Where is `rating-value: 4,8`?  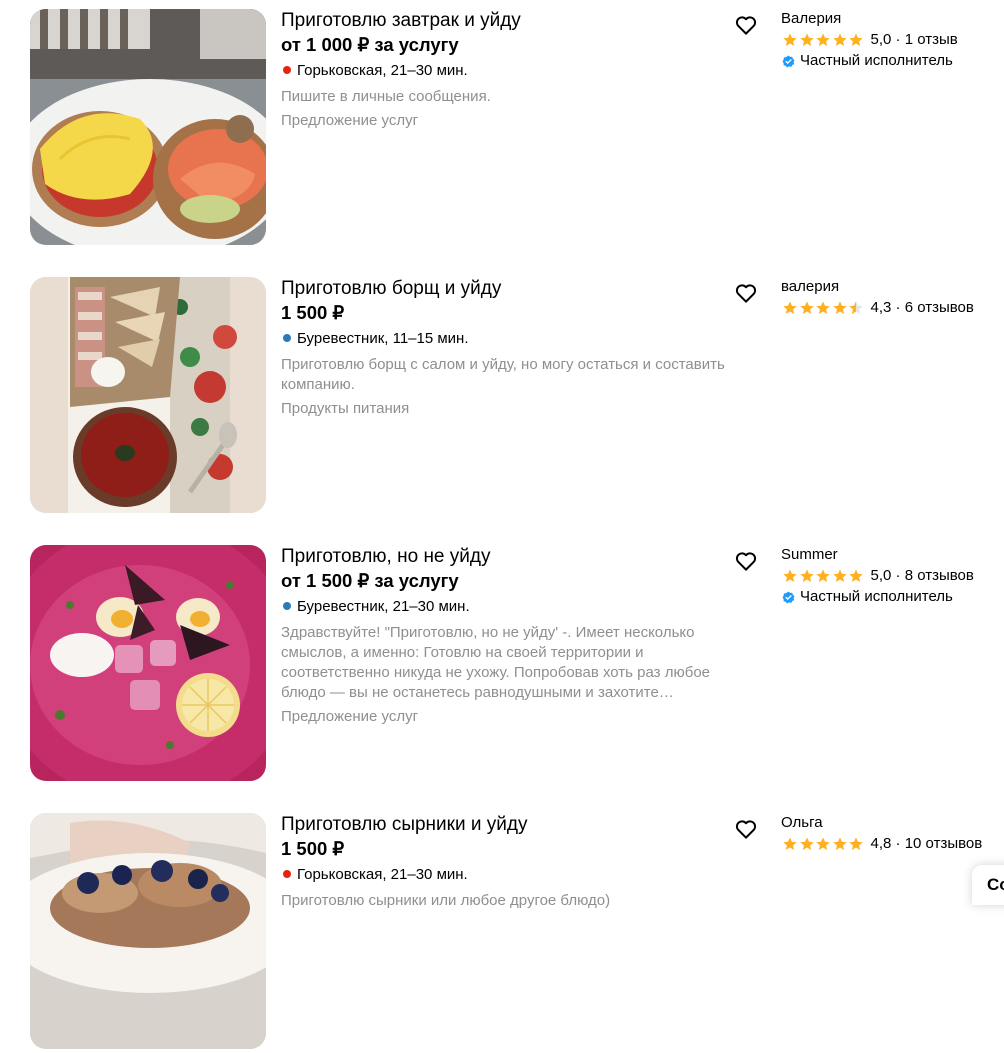 rating-value: 4,8 is located at coordinates (881, 843).